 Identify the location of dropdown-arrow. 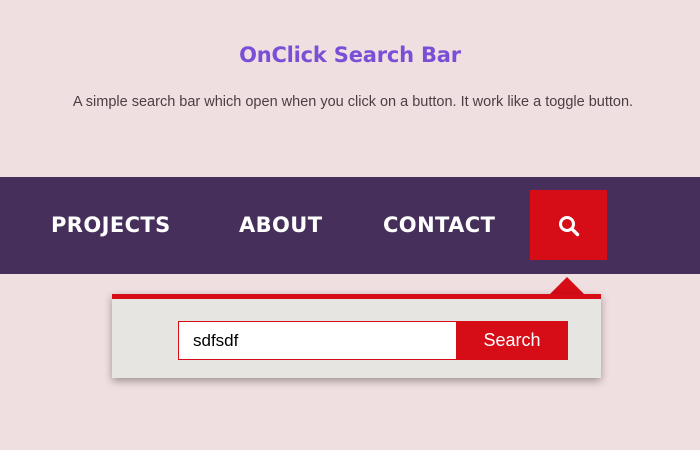
(567, 285).